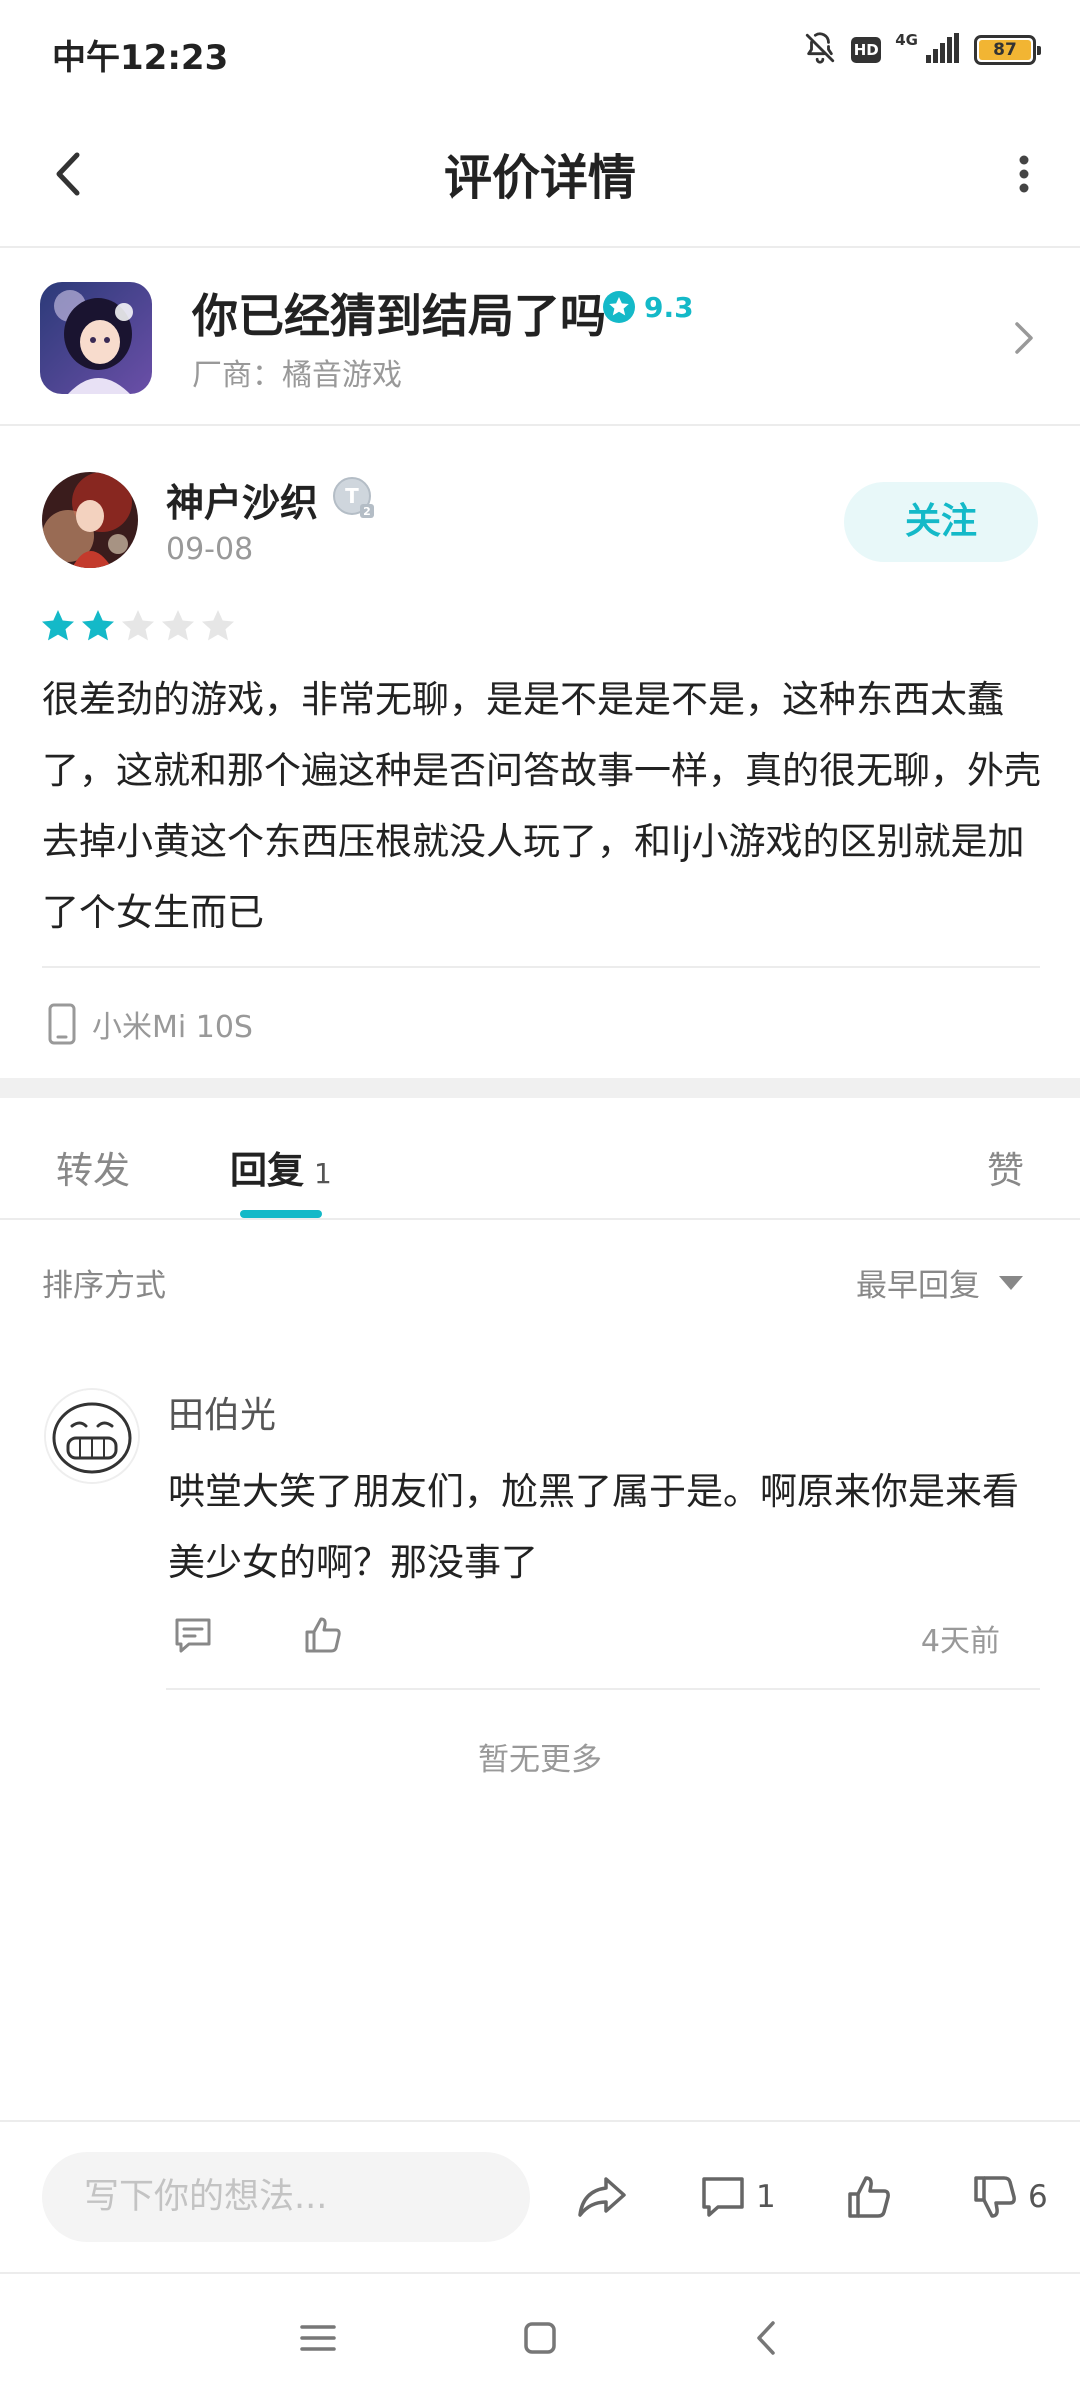 The height and width of the screenshot is (2400, 1080). I want to click on reply-button: 1, so click(738, 2197).